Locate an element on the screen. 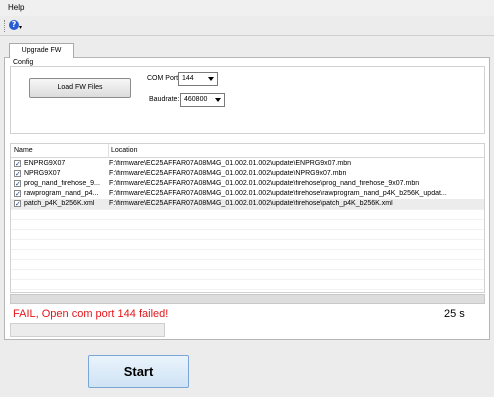 The width and height of the screenshot is (494, 397). status-message: FAIL, Open com port 144 failed! is located at coordinates (91, 314).